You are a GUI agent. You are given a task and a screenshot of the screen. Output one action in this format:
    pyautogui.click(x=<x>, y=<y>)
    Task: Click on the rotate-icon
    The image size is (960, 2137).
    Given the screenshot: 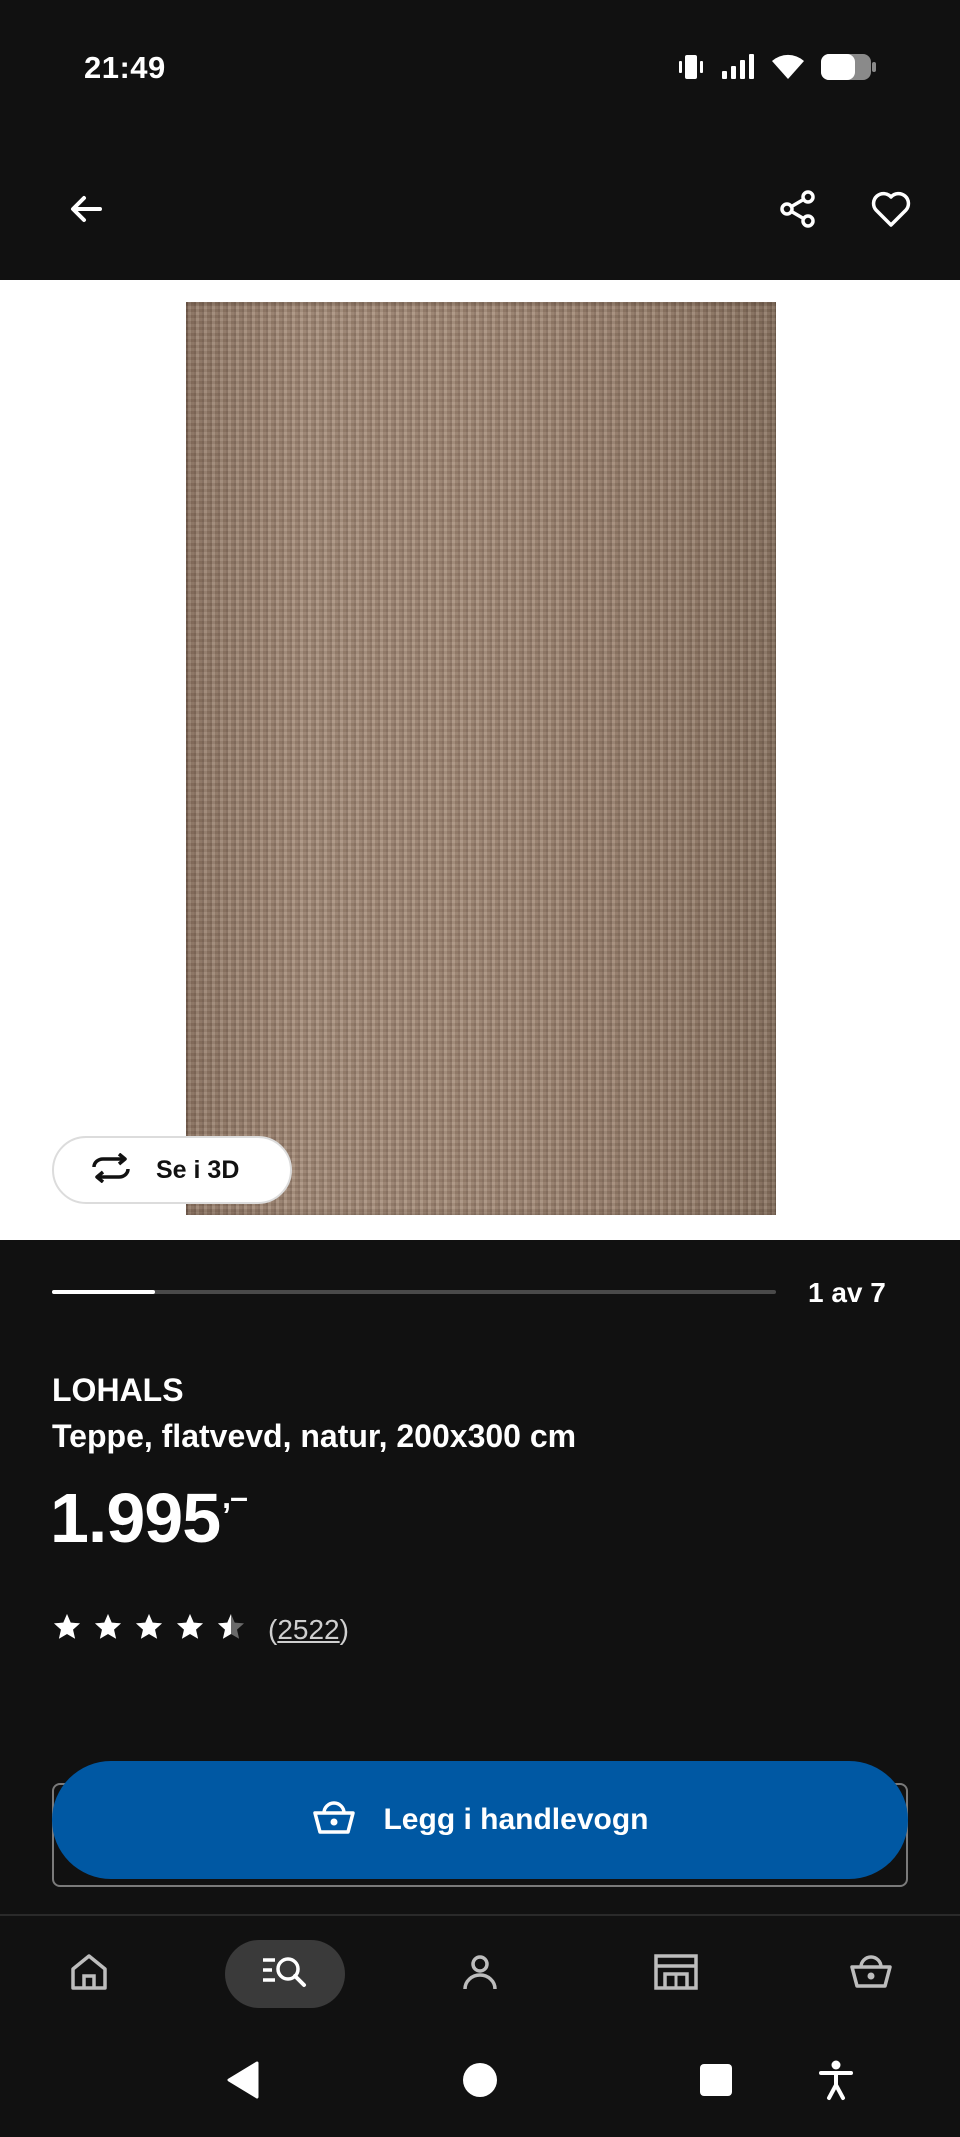 What is the action you would take?
    pyautogui.click(x=111, y=1170)
    